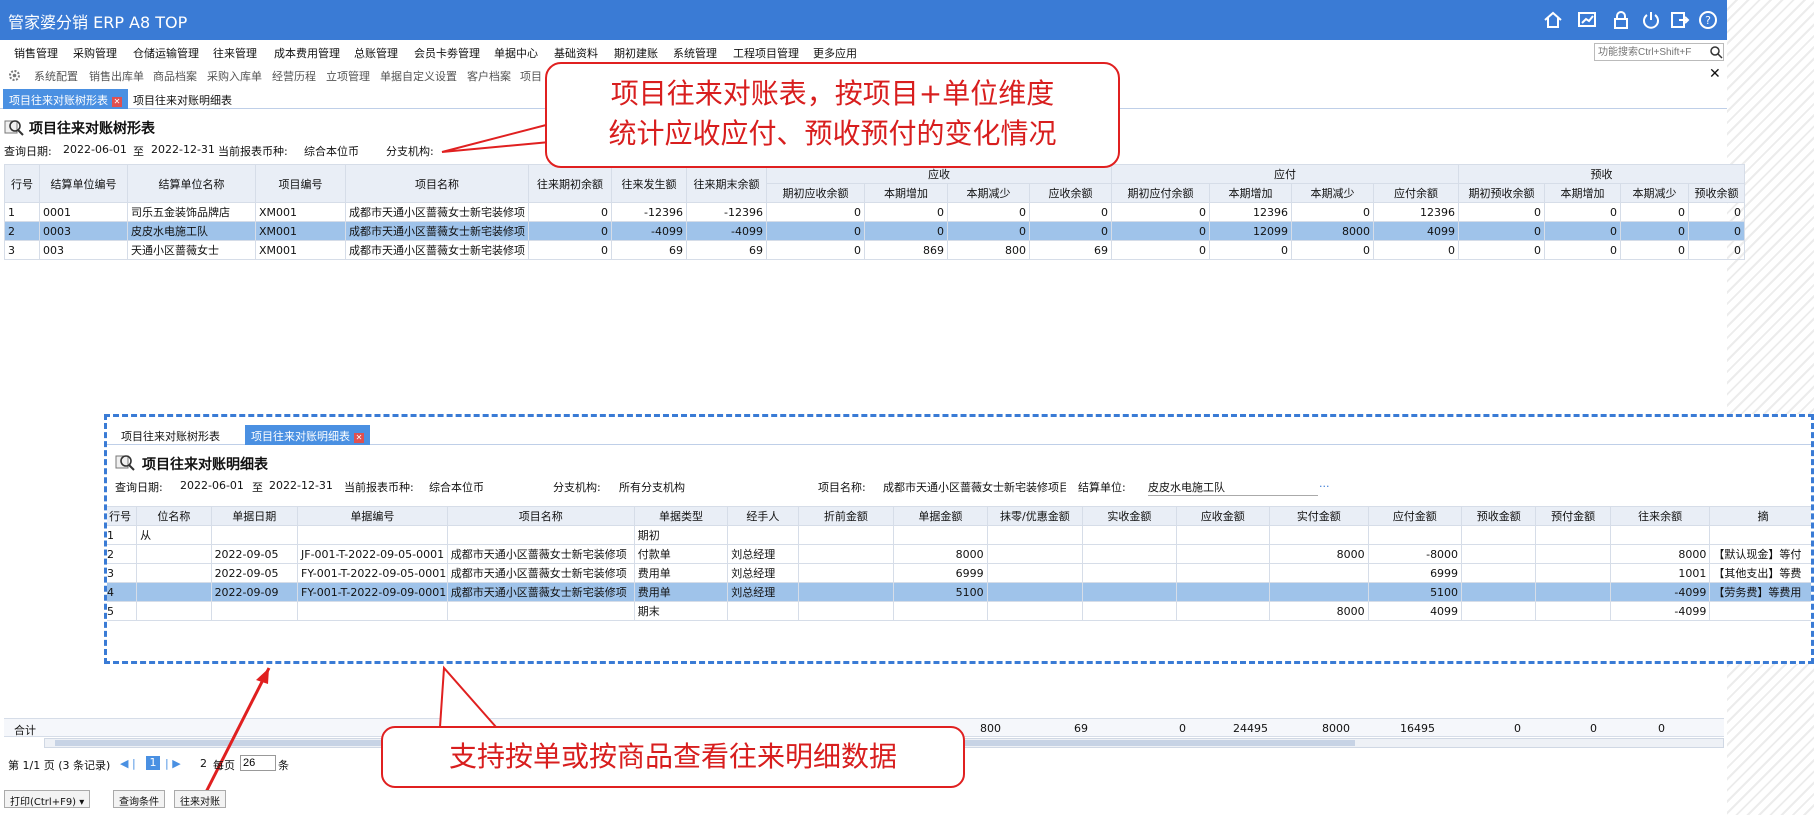  What do you see at coordinates (1679, 20) in the screenshot?
I see `logout-icon` at bounding box center [1679, 20].